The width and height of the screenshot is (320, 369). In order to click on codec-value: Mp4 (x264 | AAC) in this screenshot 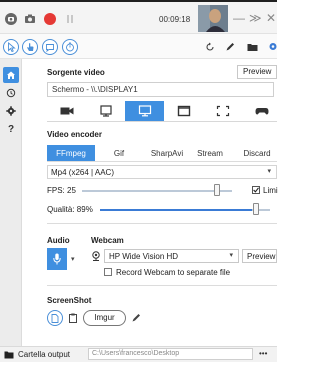, I will do `click(82, 172)`.